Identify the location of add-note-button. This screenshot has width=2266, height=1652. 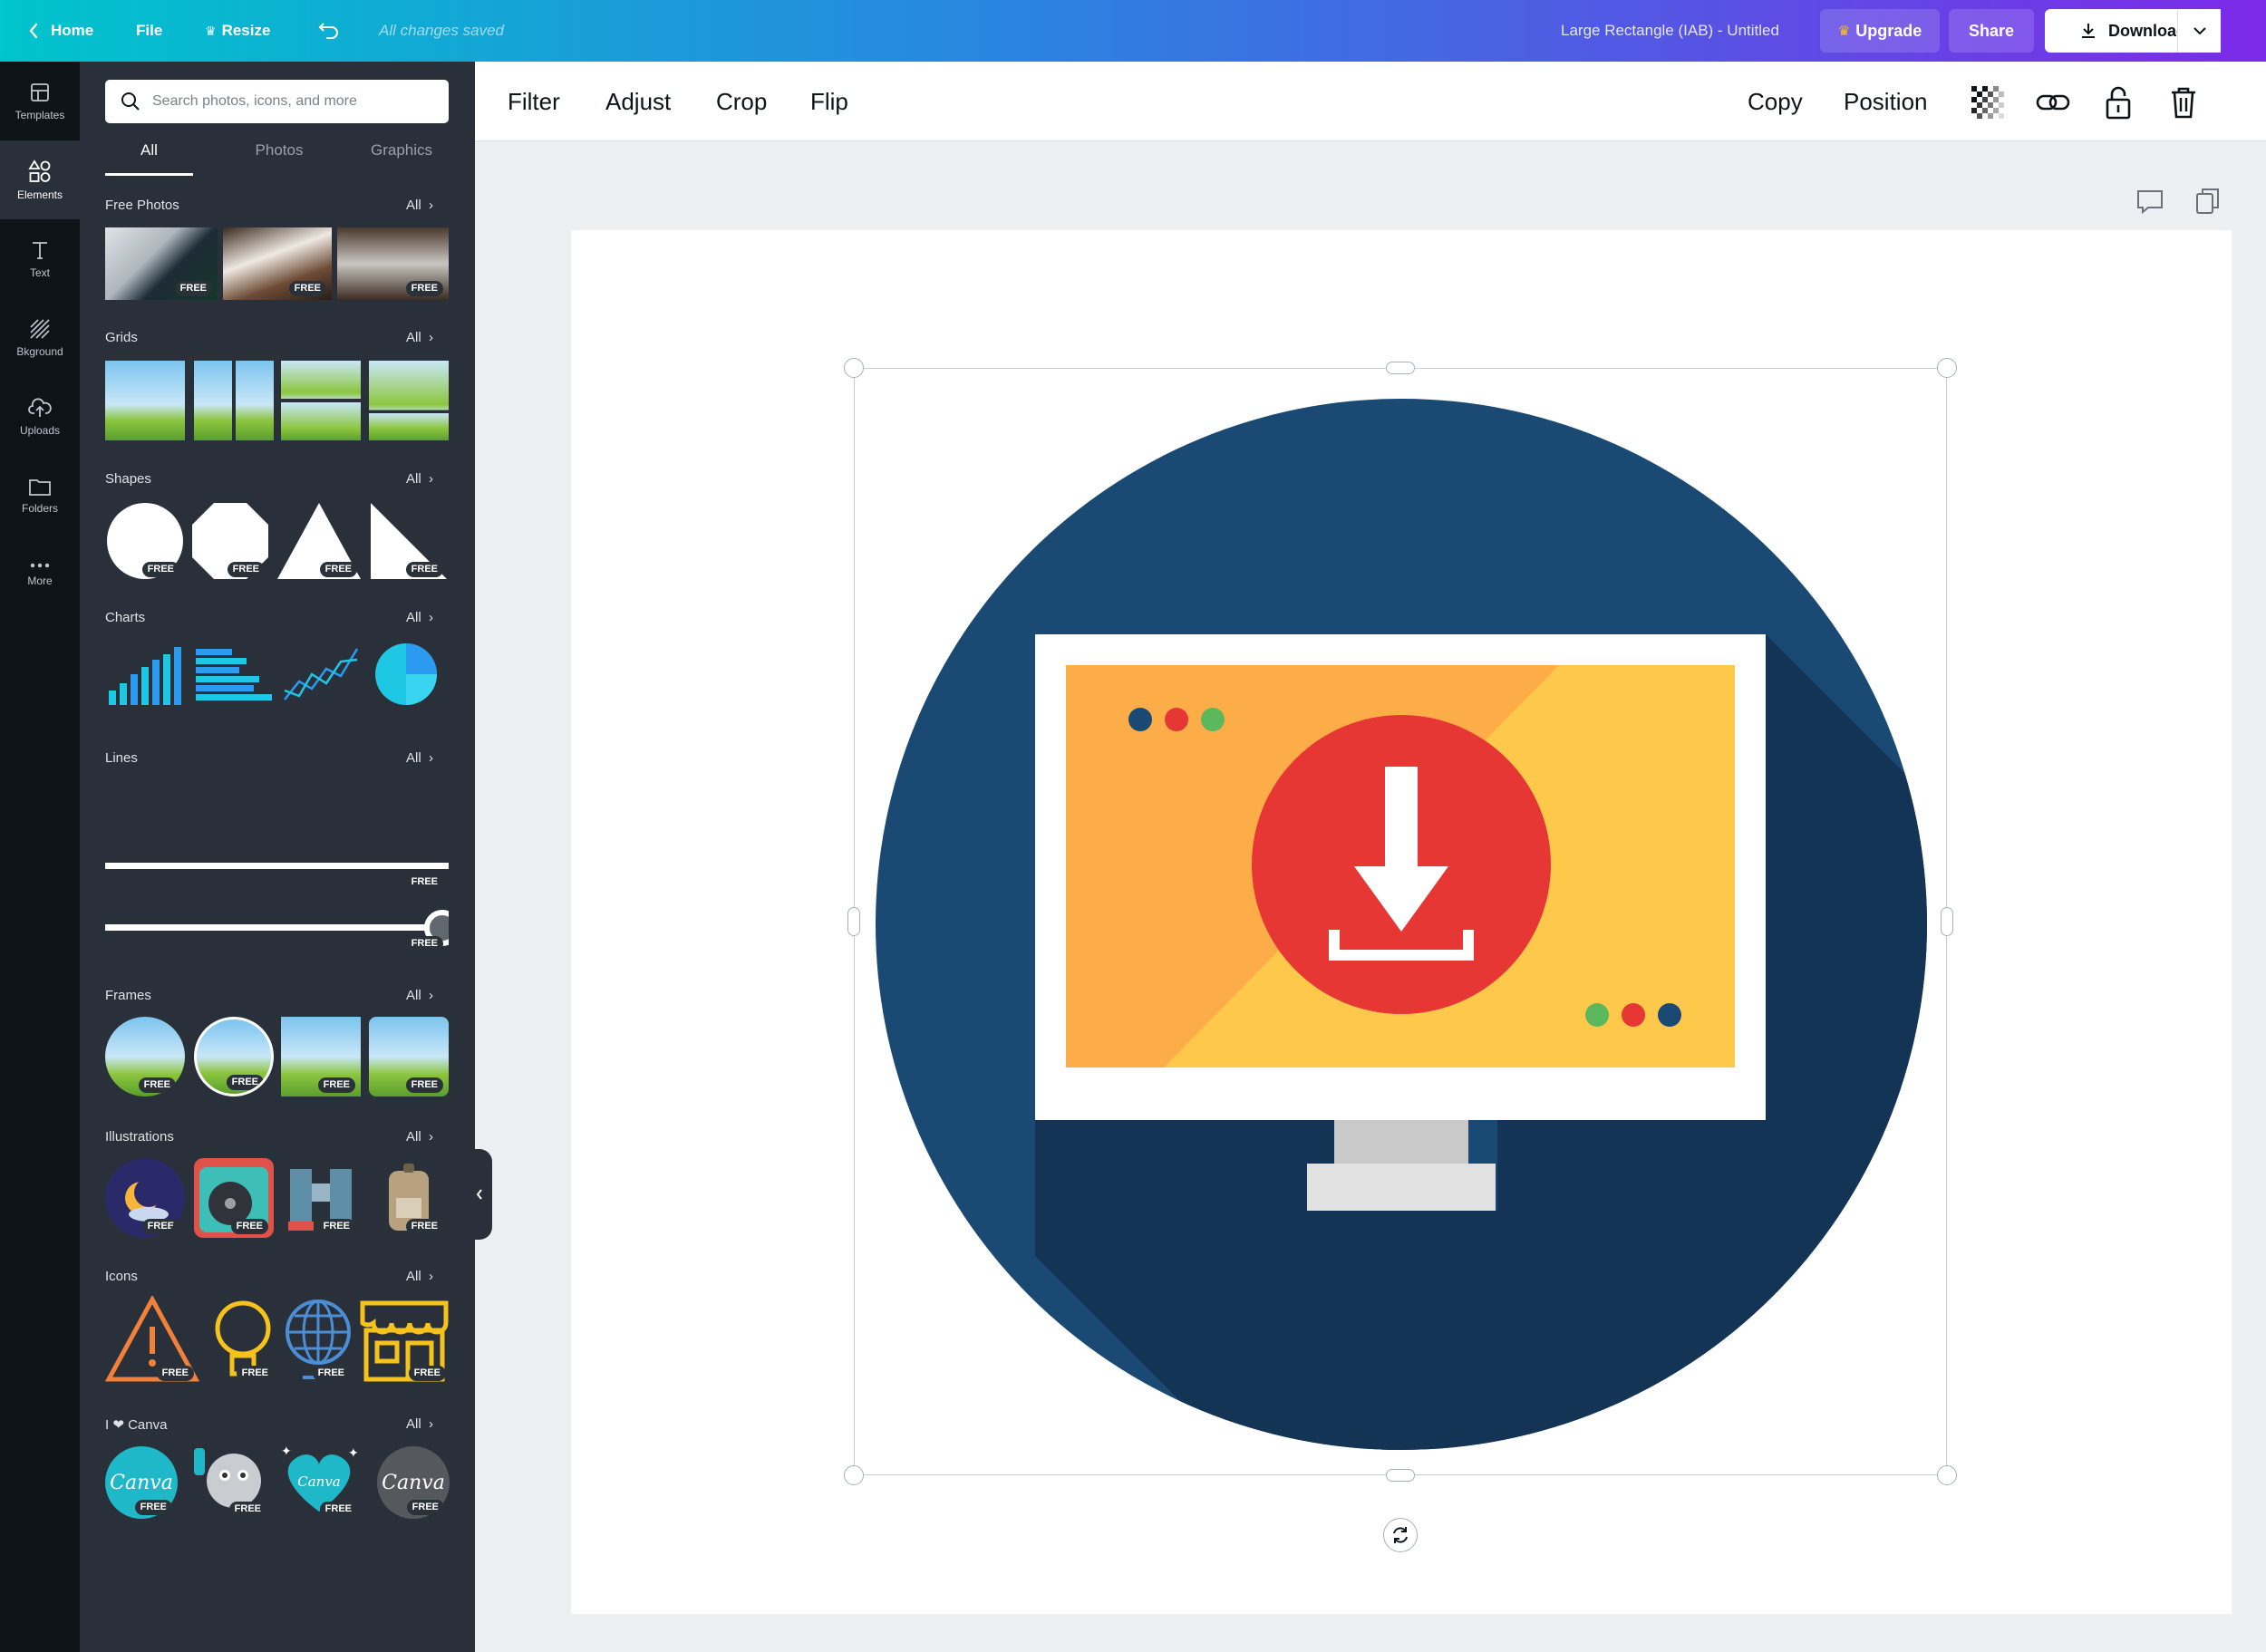
(2149, 201).